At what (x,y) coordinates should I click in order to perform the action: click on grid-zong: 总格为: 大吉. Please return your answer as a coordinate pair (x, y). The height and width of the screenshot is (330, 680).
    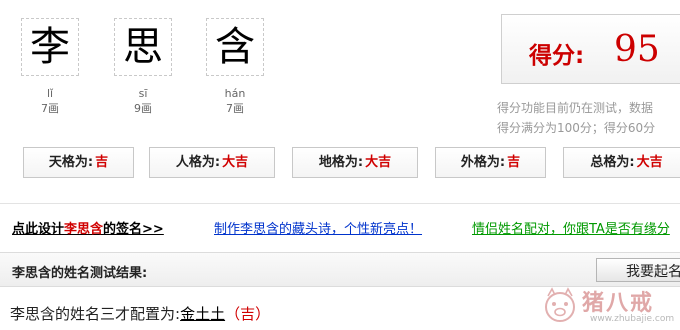
    Looking at the image, I should click on (621, 162).